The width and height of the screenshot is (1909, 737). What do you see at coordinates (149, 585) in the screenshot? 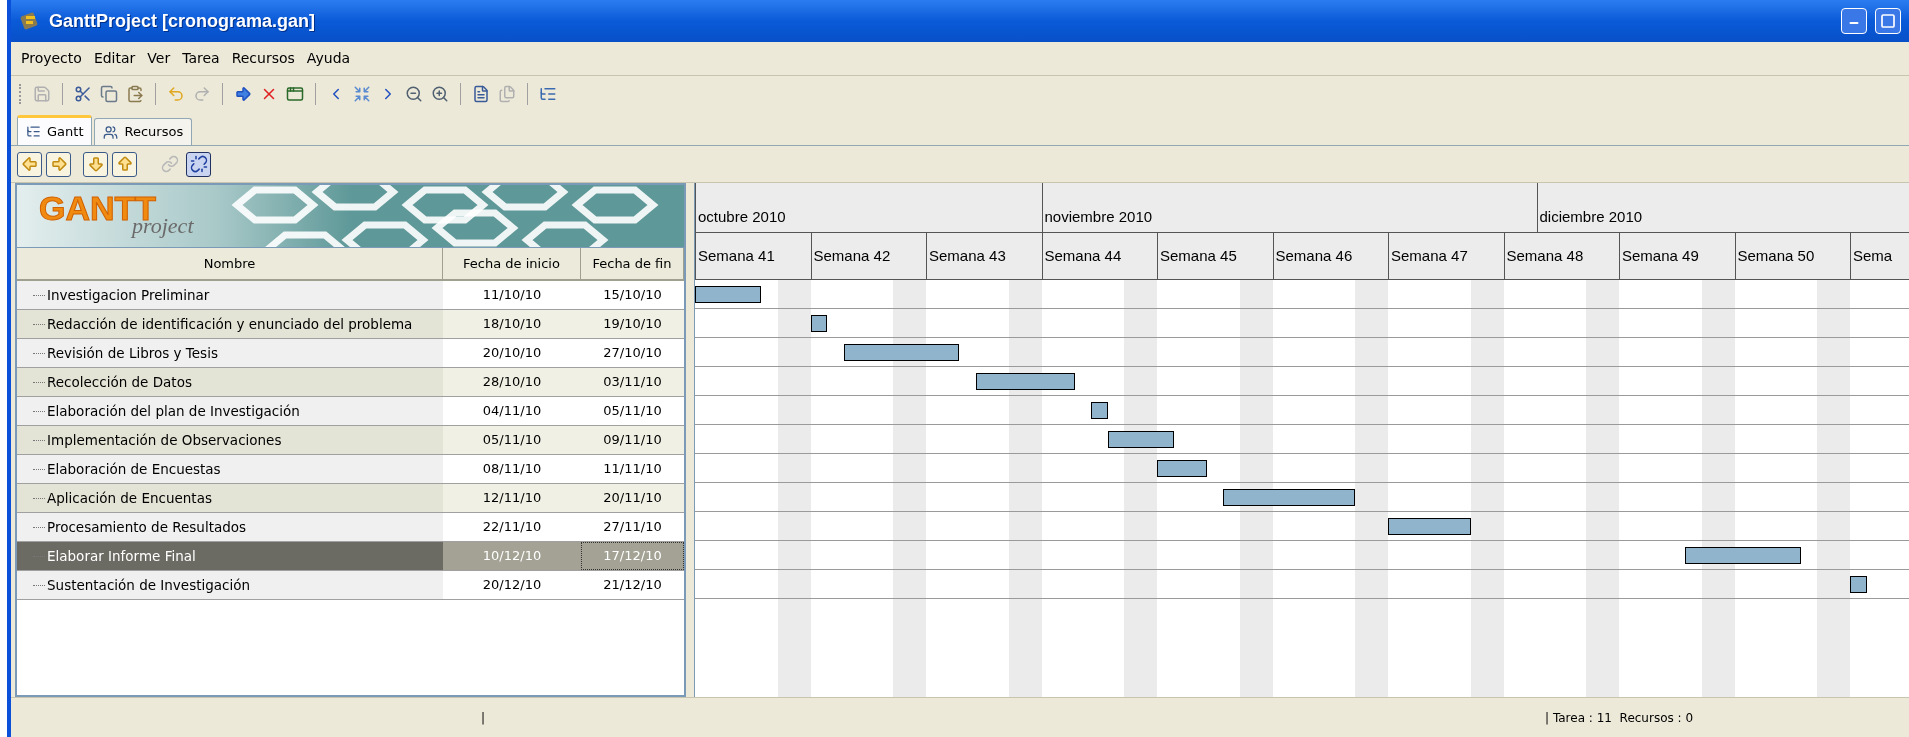
I see `task-name: Sustentación de Investigación` at bounding box center [149, 585].